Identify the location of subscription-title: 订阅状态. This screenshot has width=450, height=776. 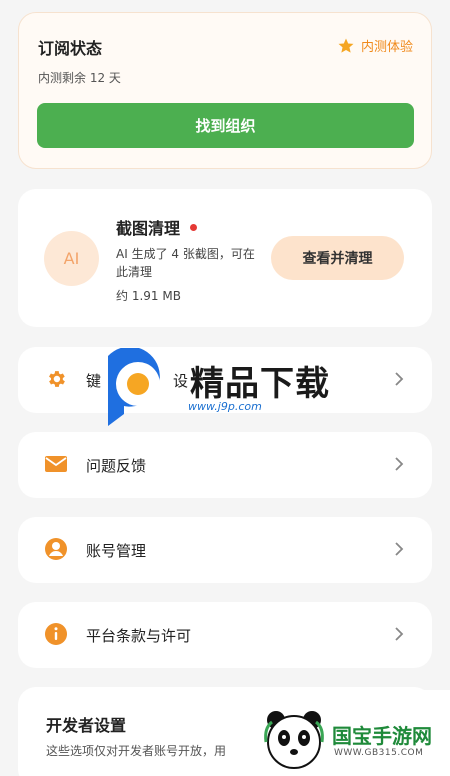
(70, 48).